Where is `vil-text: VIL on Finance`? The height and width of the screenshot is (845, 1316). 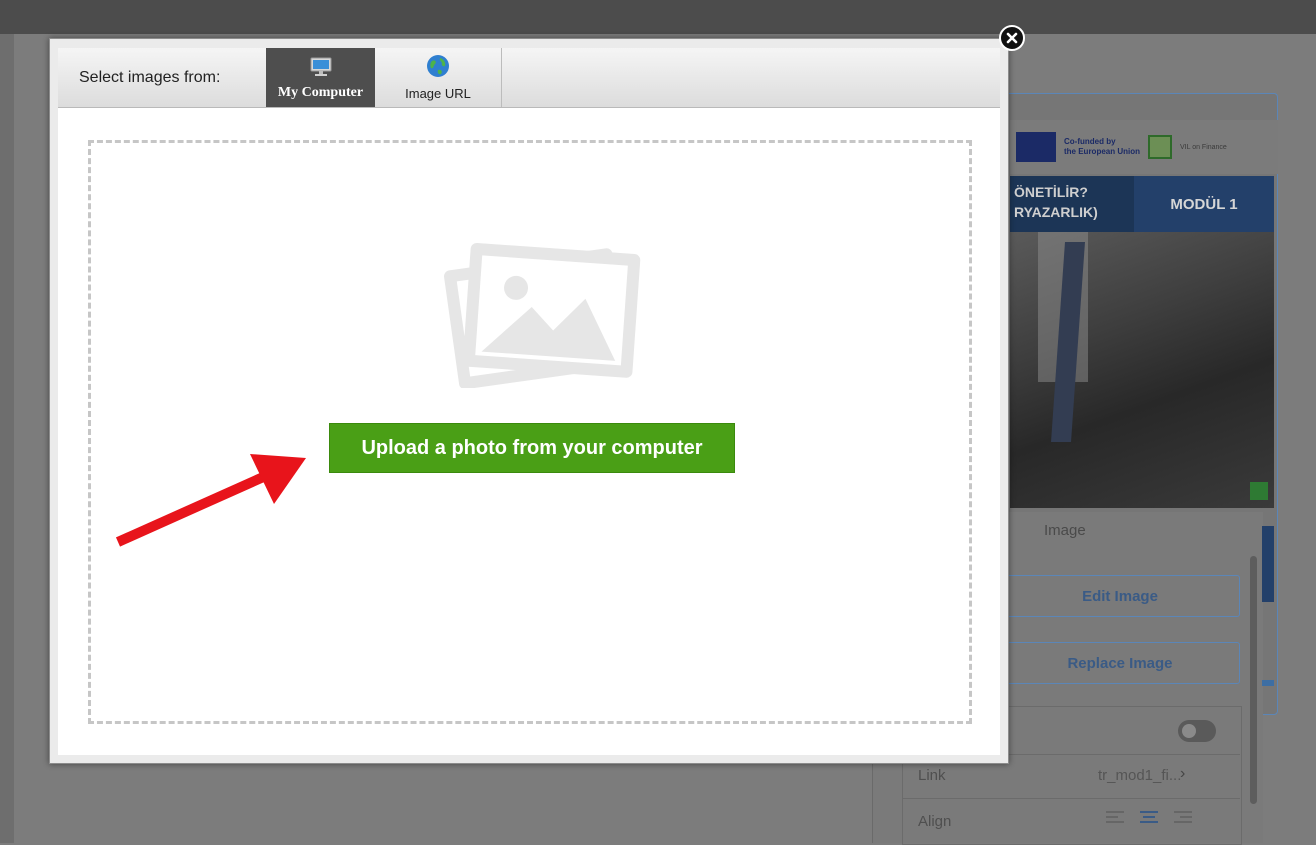
vil-text: VIL on Finance is located at coordinates (1203, 147).